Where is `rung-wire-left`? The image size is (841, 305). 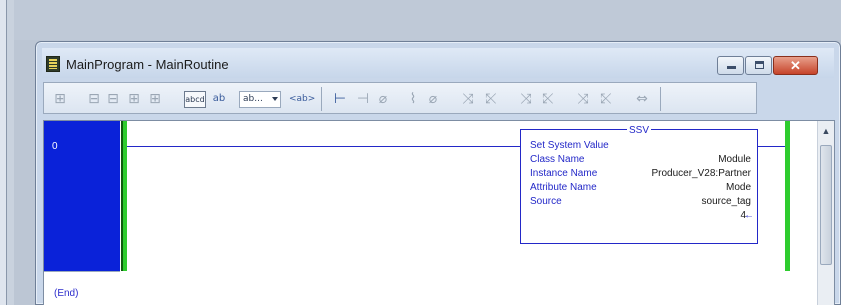
rung-wire-left is located at coordinates (323, 146).